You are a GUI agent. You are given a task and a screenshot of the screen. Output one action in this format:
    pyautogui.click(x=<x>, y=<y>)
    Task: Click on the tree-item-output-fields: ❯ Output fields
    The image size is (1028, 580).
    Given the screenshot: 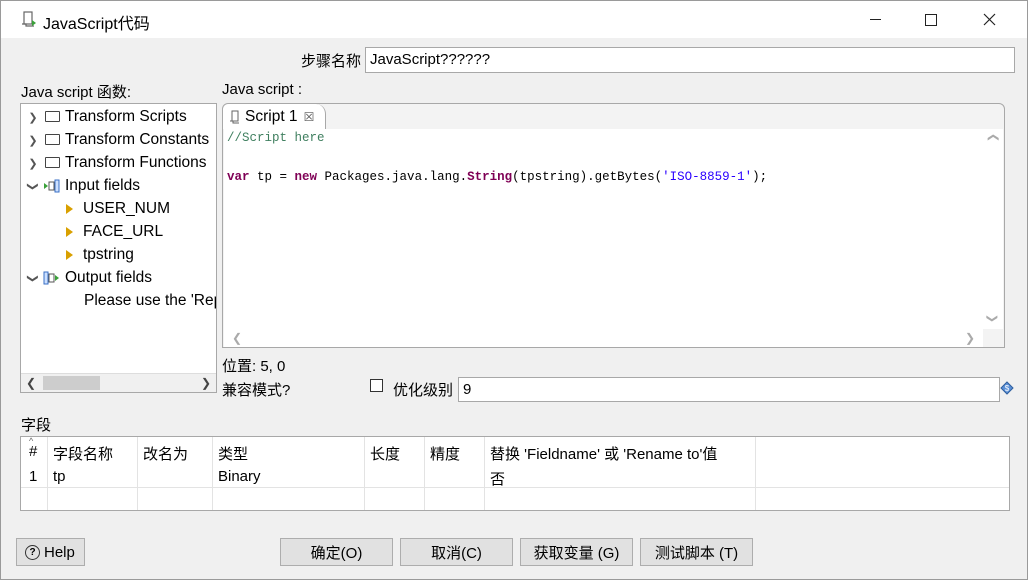 What is the action you would take?
    pyautogui.click(x=90, y=278)
    